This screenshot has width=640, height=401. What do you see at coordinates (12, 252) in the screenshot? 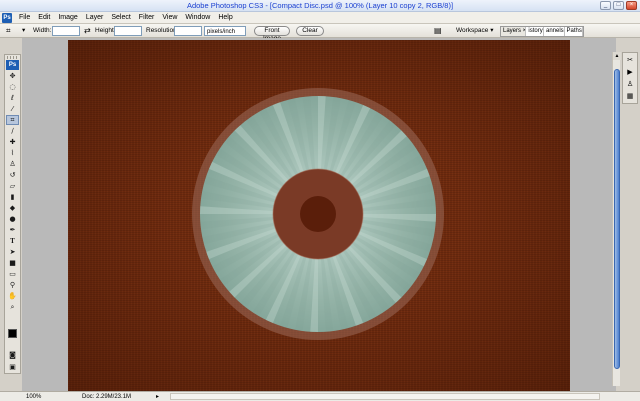
I see `path-selection-icon: ➤` at bounding box center [12, 252].